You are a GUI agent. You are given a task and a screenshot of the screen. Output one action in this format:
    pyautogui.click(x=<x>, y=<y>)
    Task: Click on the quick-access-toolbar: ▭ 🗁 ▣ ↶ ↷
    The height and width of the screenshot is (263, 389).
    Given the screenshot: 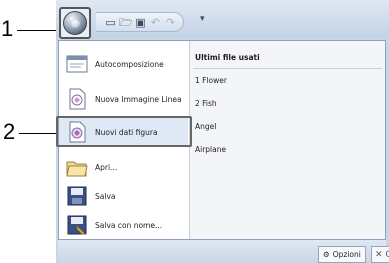 What is the action you would take?
    pyautogui.click(x=140, y=22)
    